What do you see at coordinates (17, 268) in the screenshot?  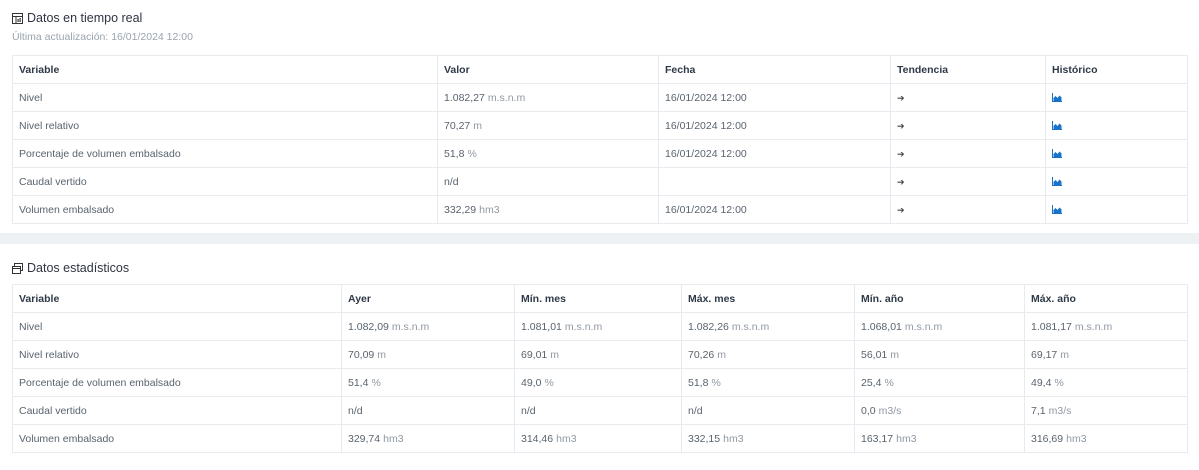 I see `stats-window-icon` at bounding box center [17, 268].